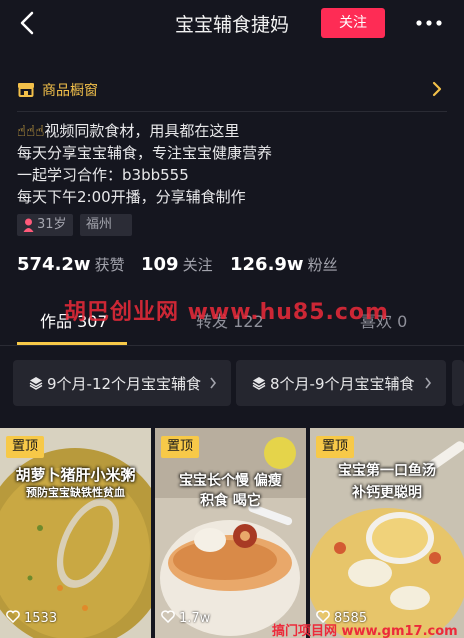  What do you see at coordinates (71, 264) in the screenshot?
I see `likes-stat: 574.2w 获赞` at bounding box center [71, 264].